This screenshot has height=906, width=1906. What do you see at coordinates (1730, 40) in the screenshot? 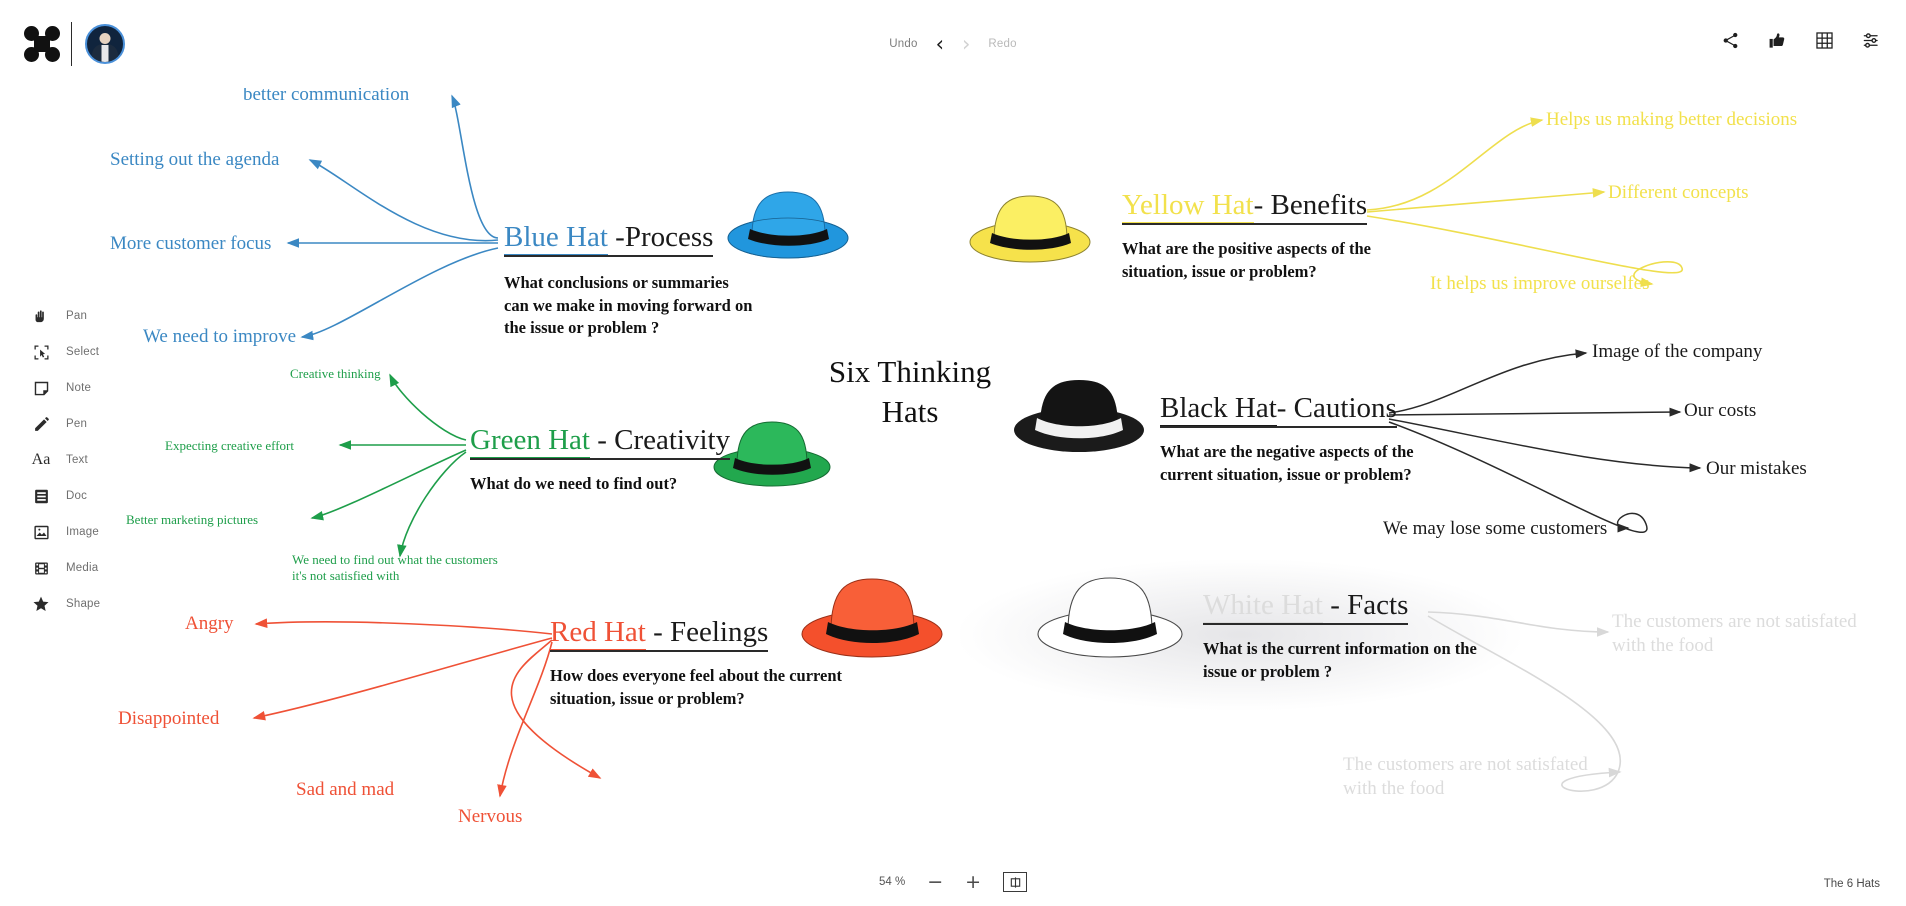
I see `share-icon` at bounding box center [1730, 40].